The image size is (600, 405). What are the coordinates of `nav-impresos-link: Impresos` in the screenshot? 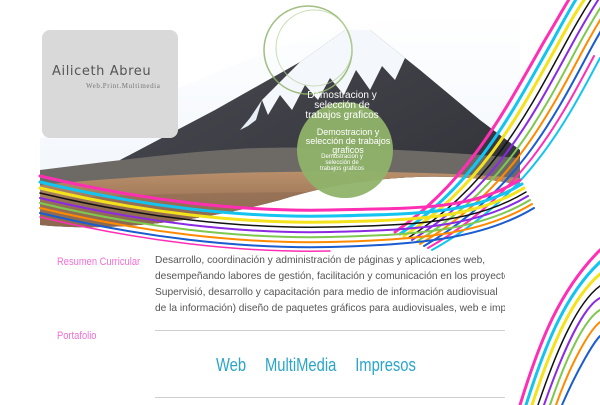 It's located at (385, 365).